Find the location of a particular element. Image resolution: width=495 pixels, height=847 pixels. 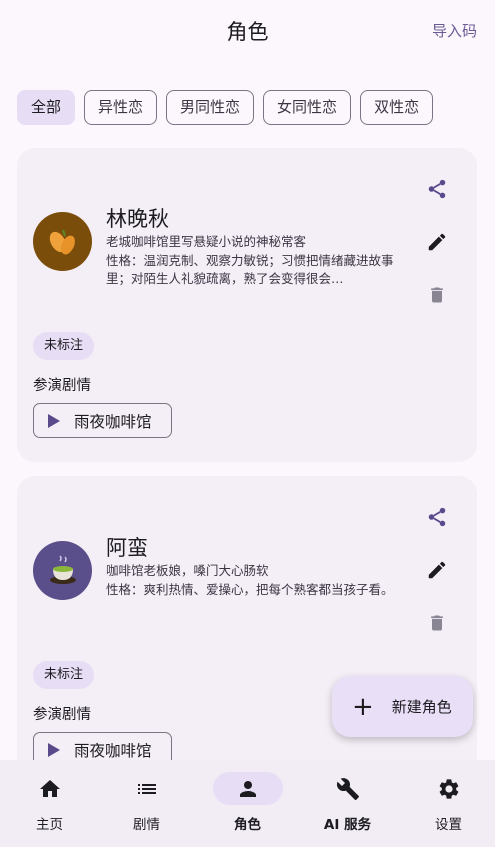

filter-chip-hetero: 异性恋 is located at coordinates (121, 107).